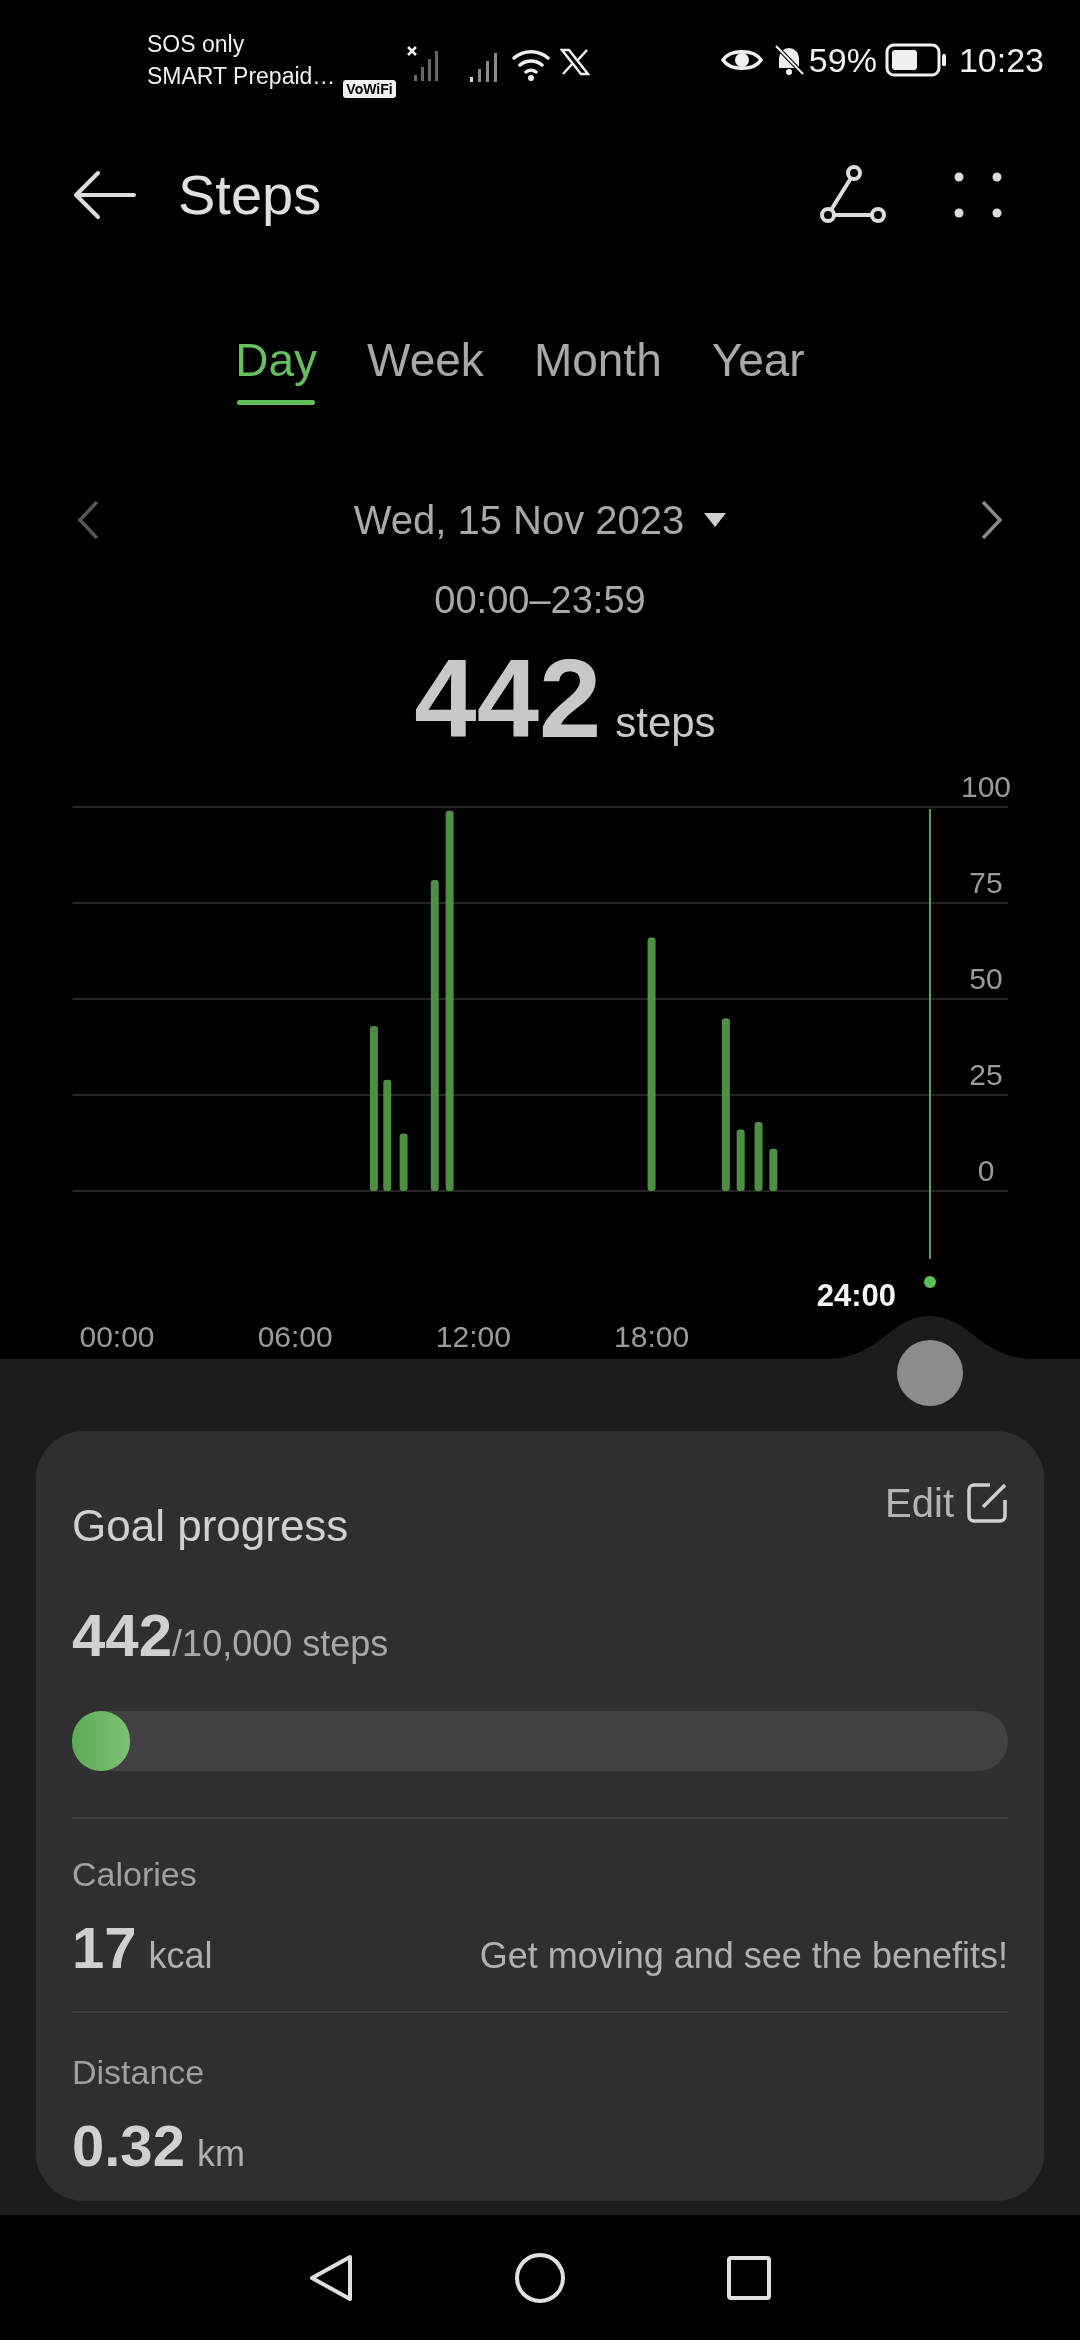 This screenshot has height=2340, width=1080. Describe the element at coordinates (853, 195) in the screenshot. I see `route-nodes-icon` at that location.